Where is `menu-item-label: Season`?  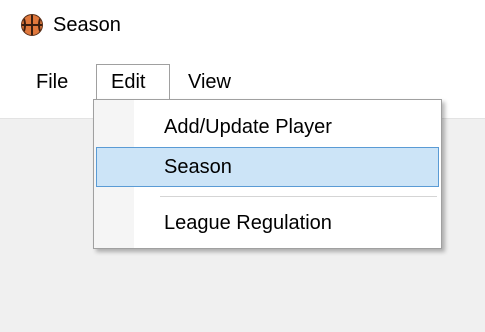 menu-item-label: Season is located at coordinates (198, 167).